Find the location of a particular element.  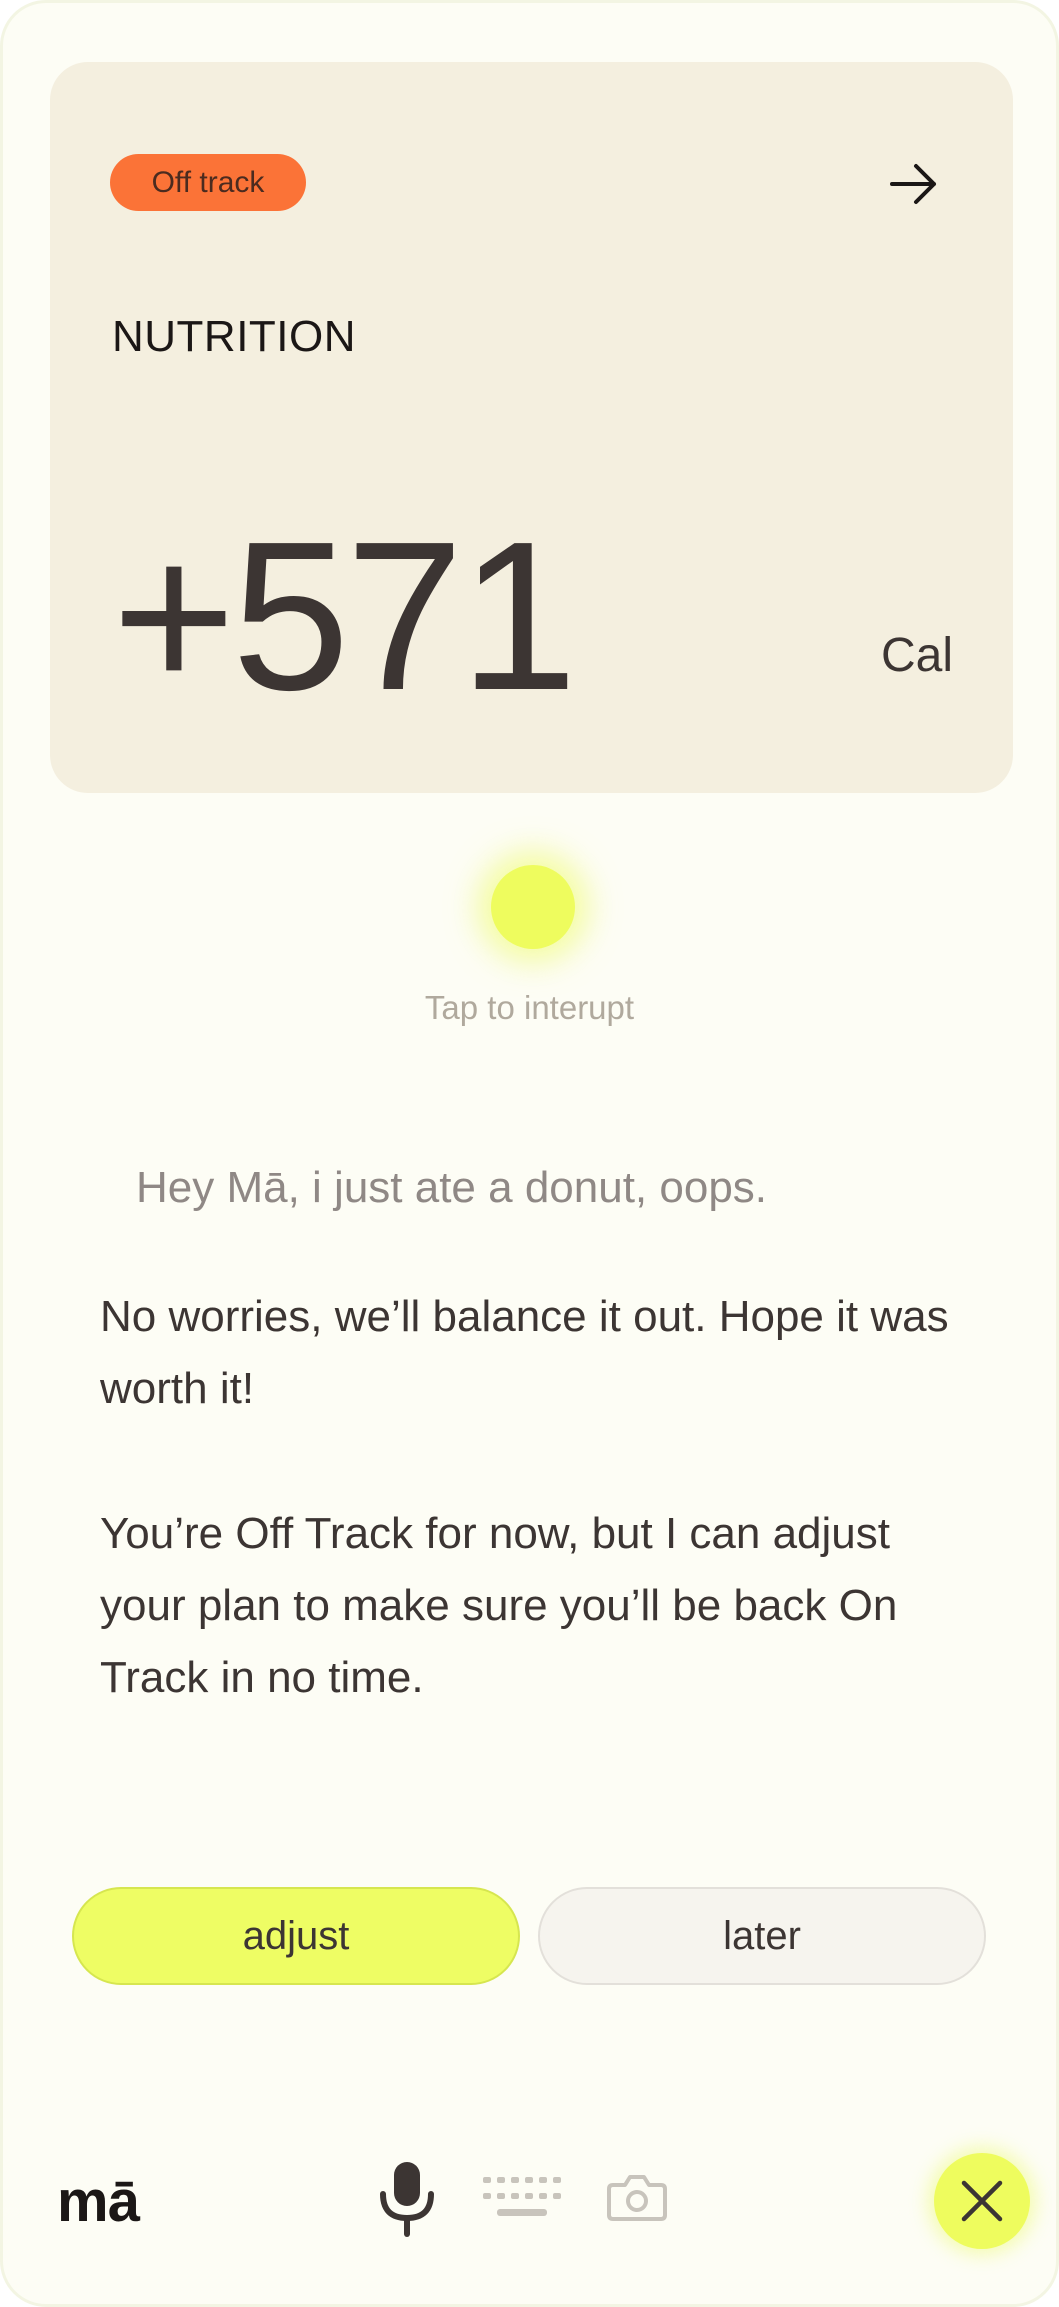

status-badge: Off track is located at coordinates (208, 182).